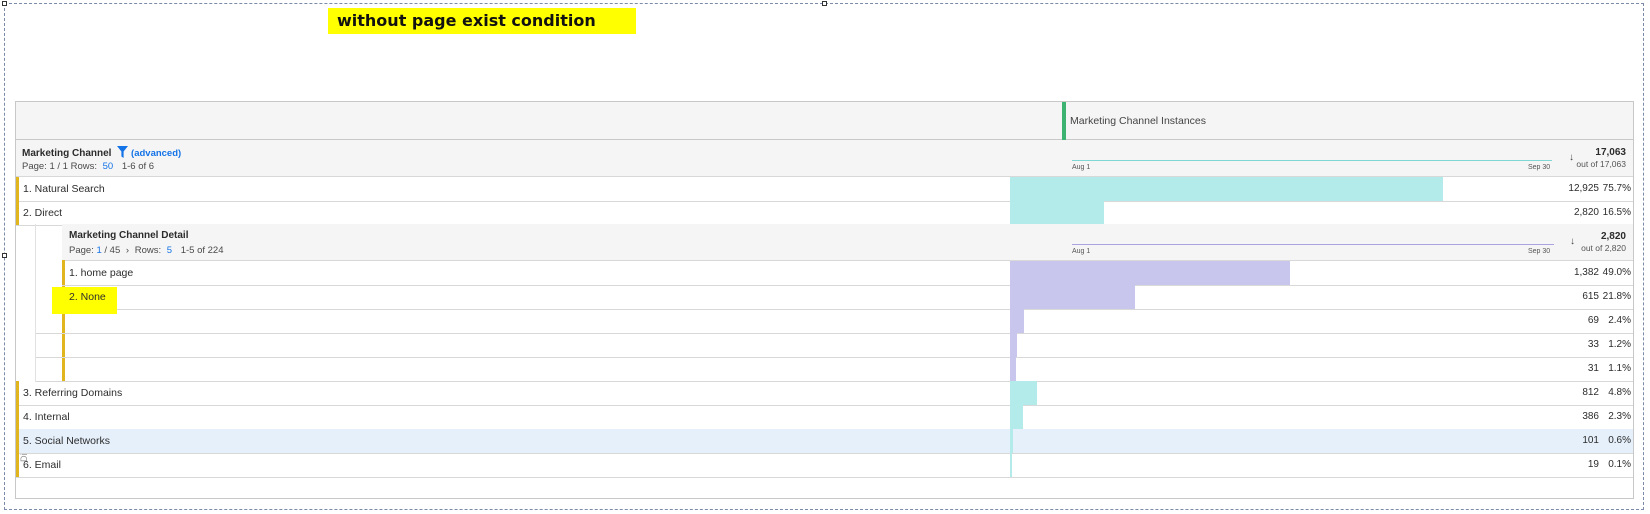 The image size is (1650, 514). I want to click on inner-rows-select: 5, so click(169, 250).